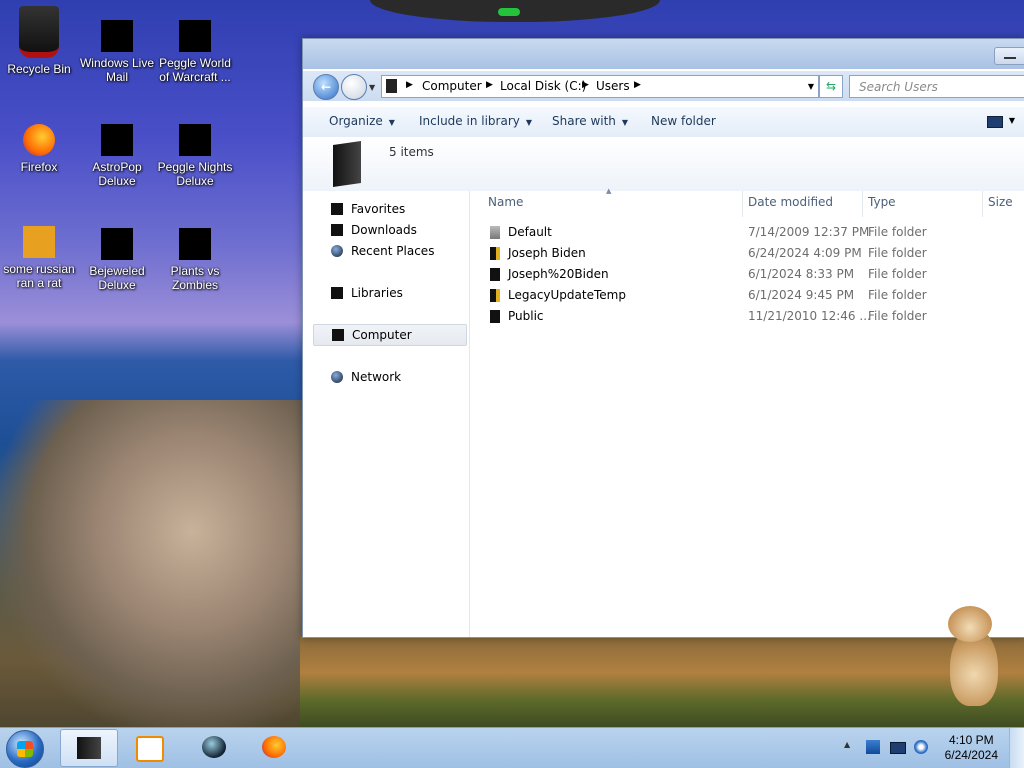  I want to click on file-row: Default 7/14/2009 12:37 PM File folder, so click(755, 232).